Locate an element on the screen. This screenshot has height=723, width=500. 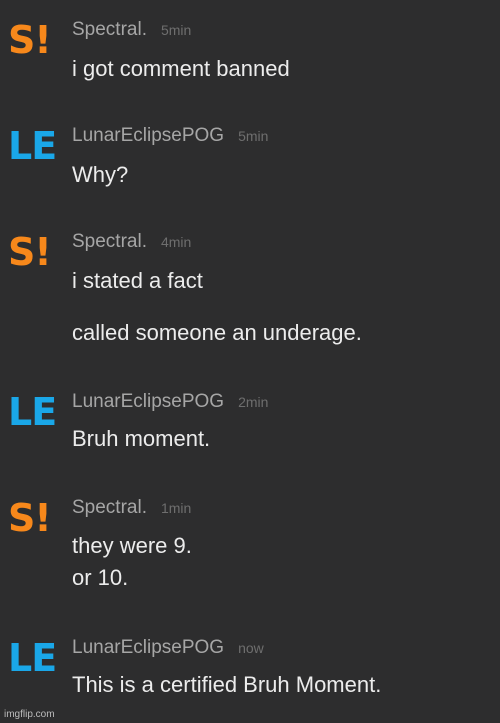
timestamp: now is located at coordinates (251, 648).